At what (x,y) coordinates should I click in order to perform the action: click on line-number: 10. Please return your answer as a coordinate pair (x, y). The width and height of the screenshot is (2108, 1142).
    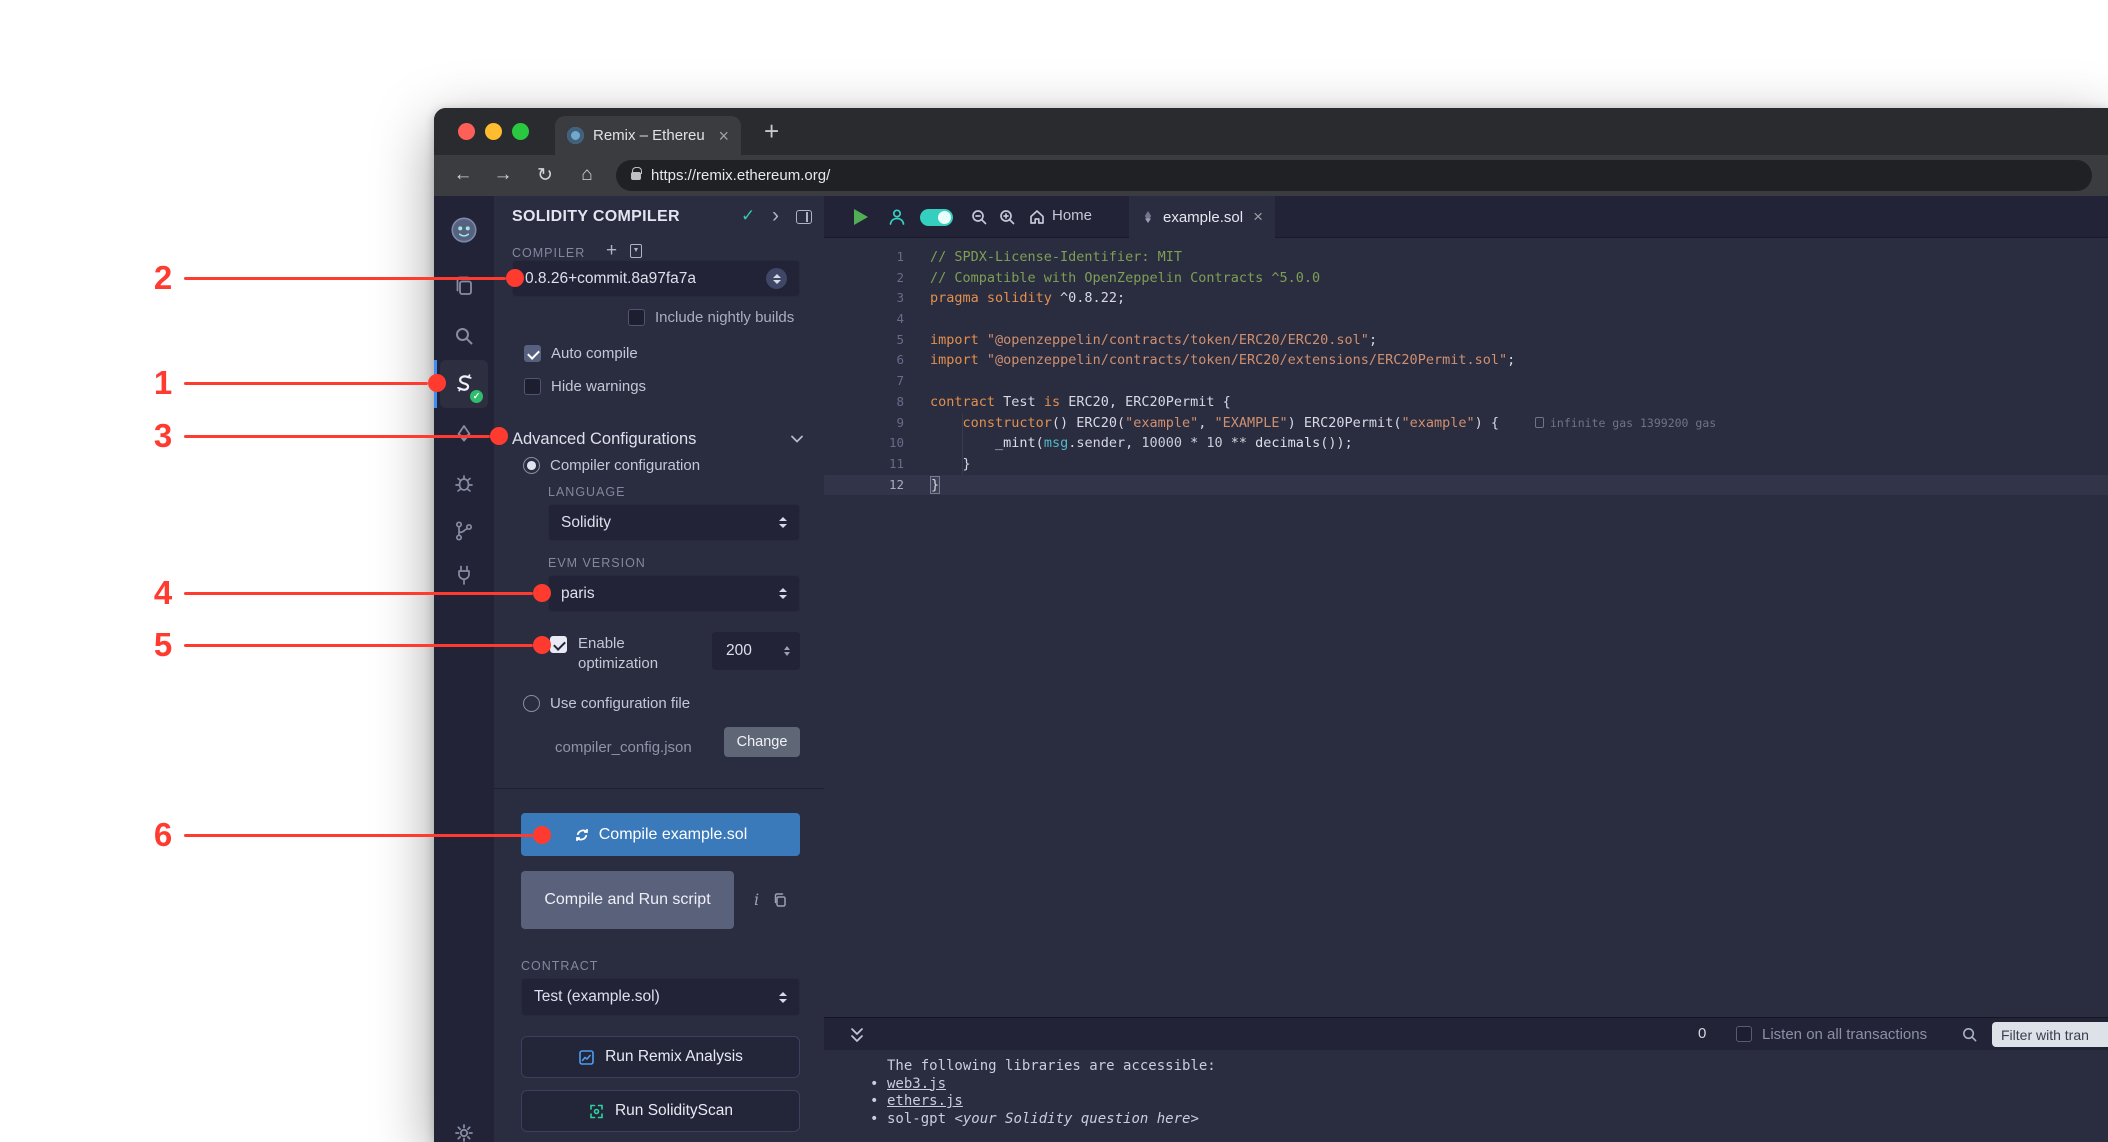
    Looking at the image, I should click on (896, 443).